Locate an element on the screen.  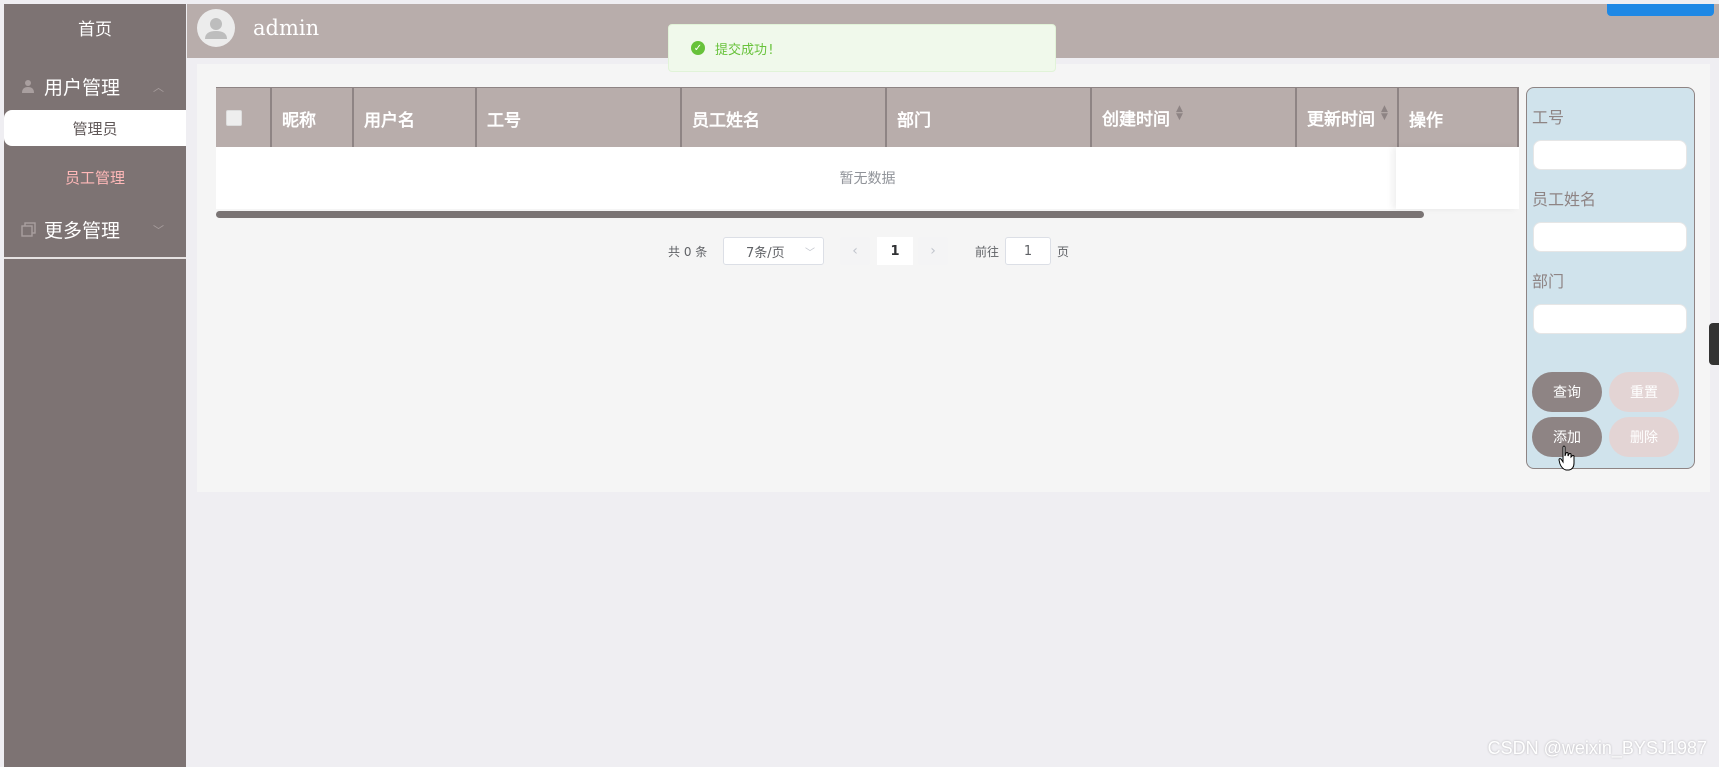
sidebar-item-home: 首页 is located at coordinates (95, 27).